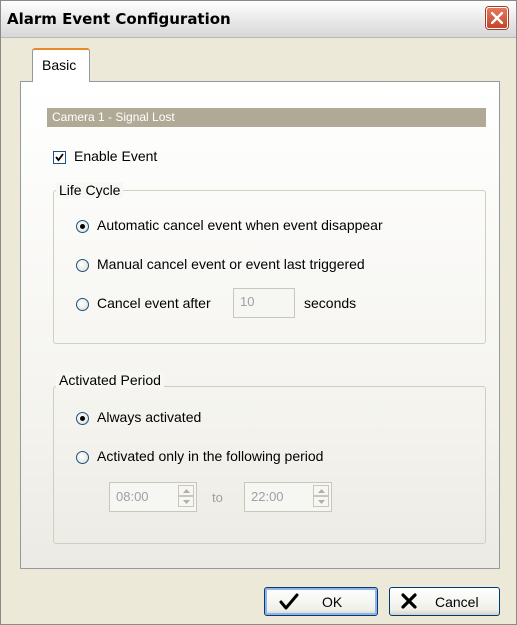  What do you see at coordinates (149, 417) in the screenshot?
I see `always-activated-label: Always activated` at bounding box center [149, 417].